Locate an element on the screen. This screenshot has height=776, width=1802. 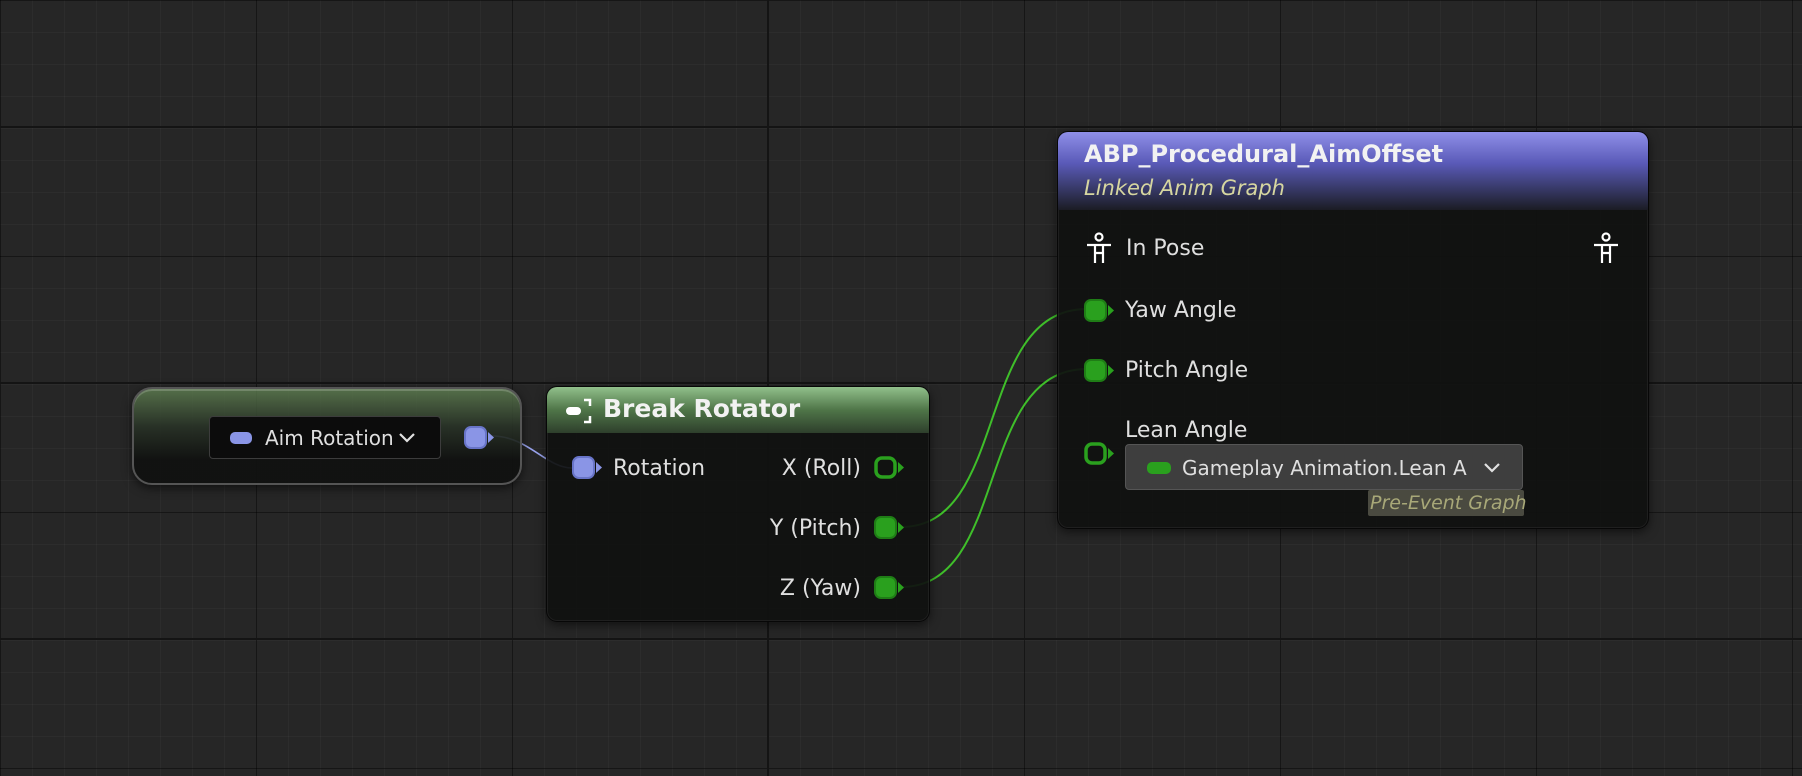
pitch-angle-label: Pitch Angle is located at coordinates (1187, 370).